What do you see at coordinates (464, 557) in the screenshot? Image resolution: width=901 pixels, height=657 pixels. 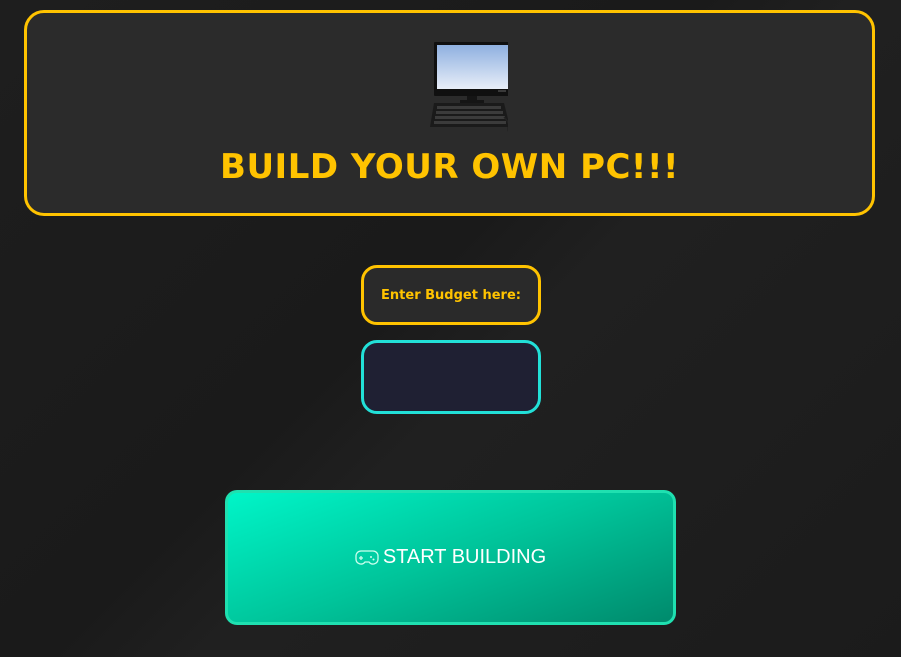 I see `start-building-label: START BUILDING` at bounding box center [464, 557].